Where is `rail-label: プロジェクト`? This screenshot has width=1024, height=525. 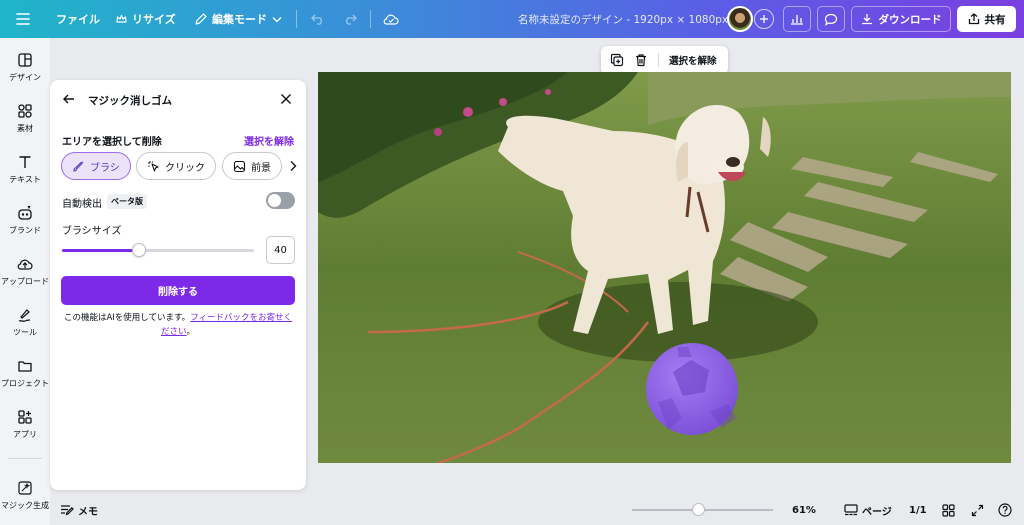
rail-label: プロジェクト is located at coordinates (25, 383).